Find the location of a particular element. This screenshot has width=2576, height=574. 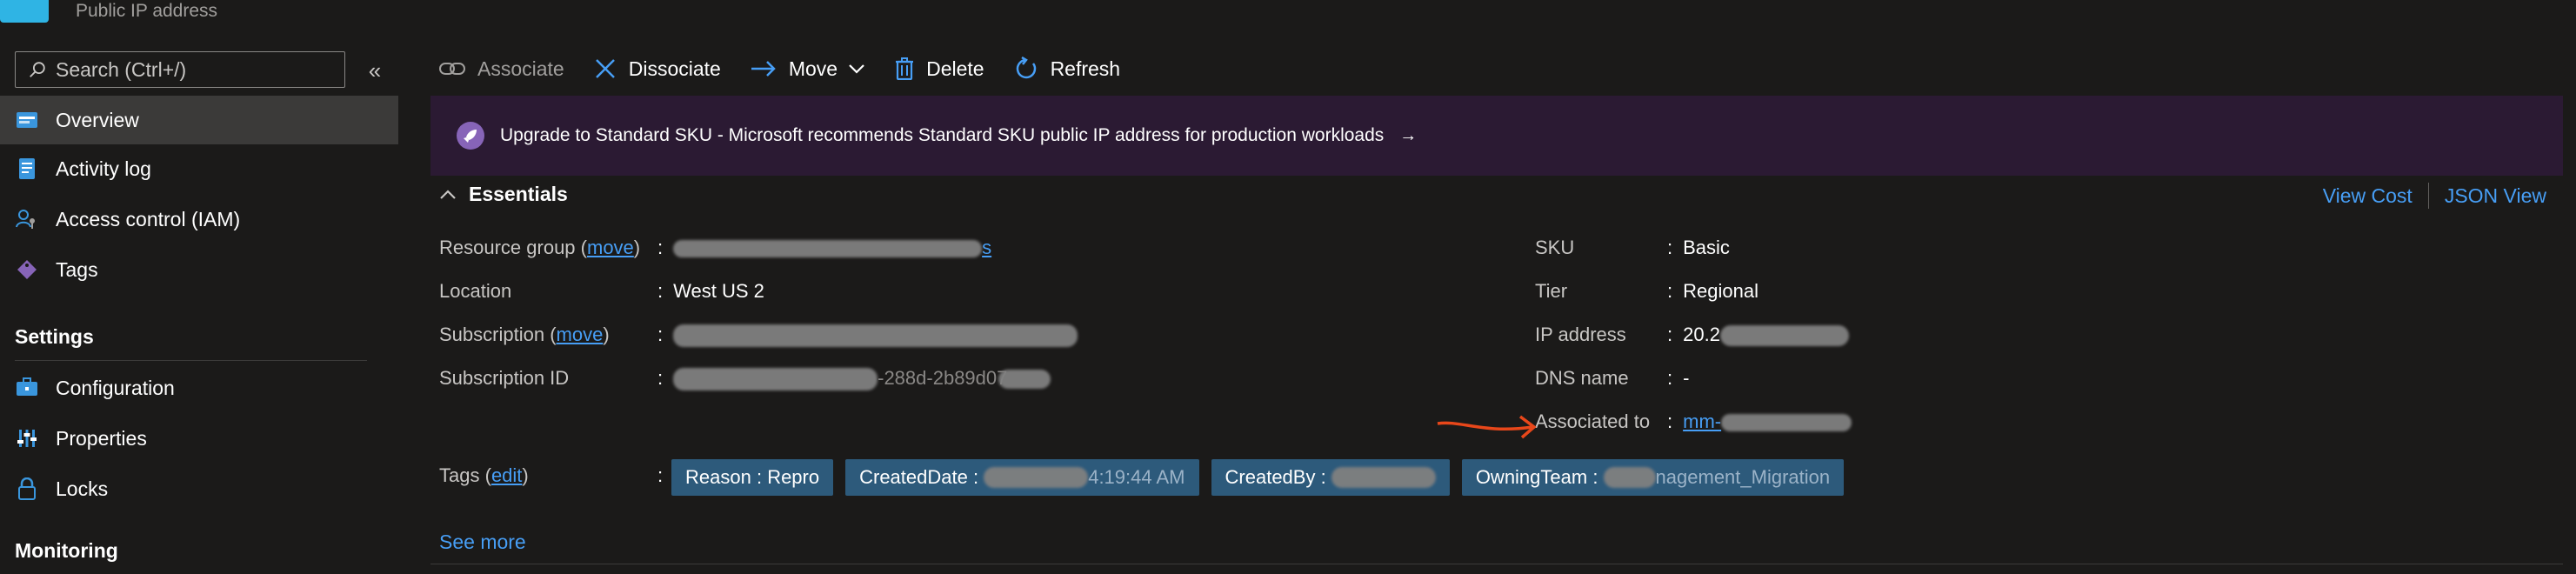

location-value-row: : West US 2 is located at coordinates (710, 291).